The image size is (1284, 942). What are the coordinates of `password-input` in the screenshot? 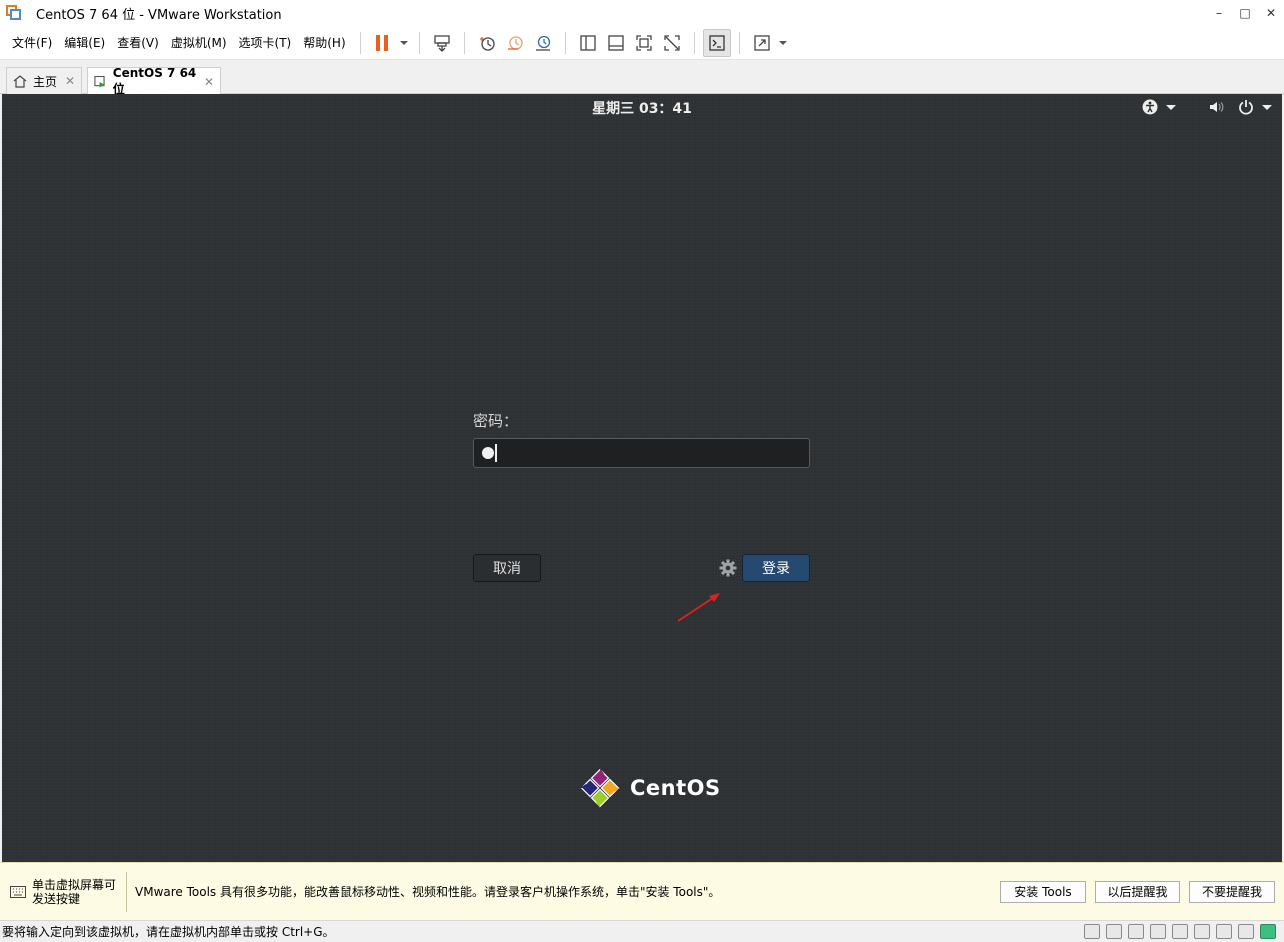 It's located at (641, 453).